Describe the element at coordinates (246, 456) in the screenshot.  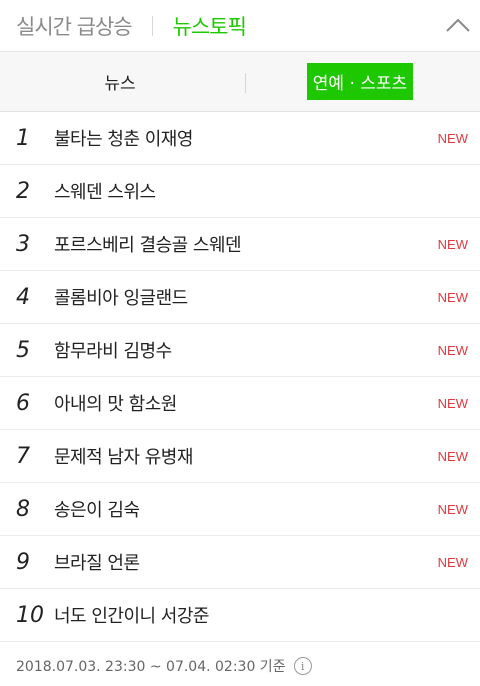
I see `rank-keyword: 문제적 남자 유병재` at that location.